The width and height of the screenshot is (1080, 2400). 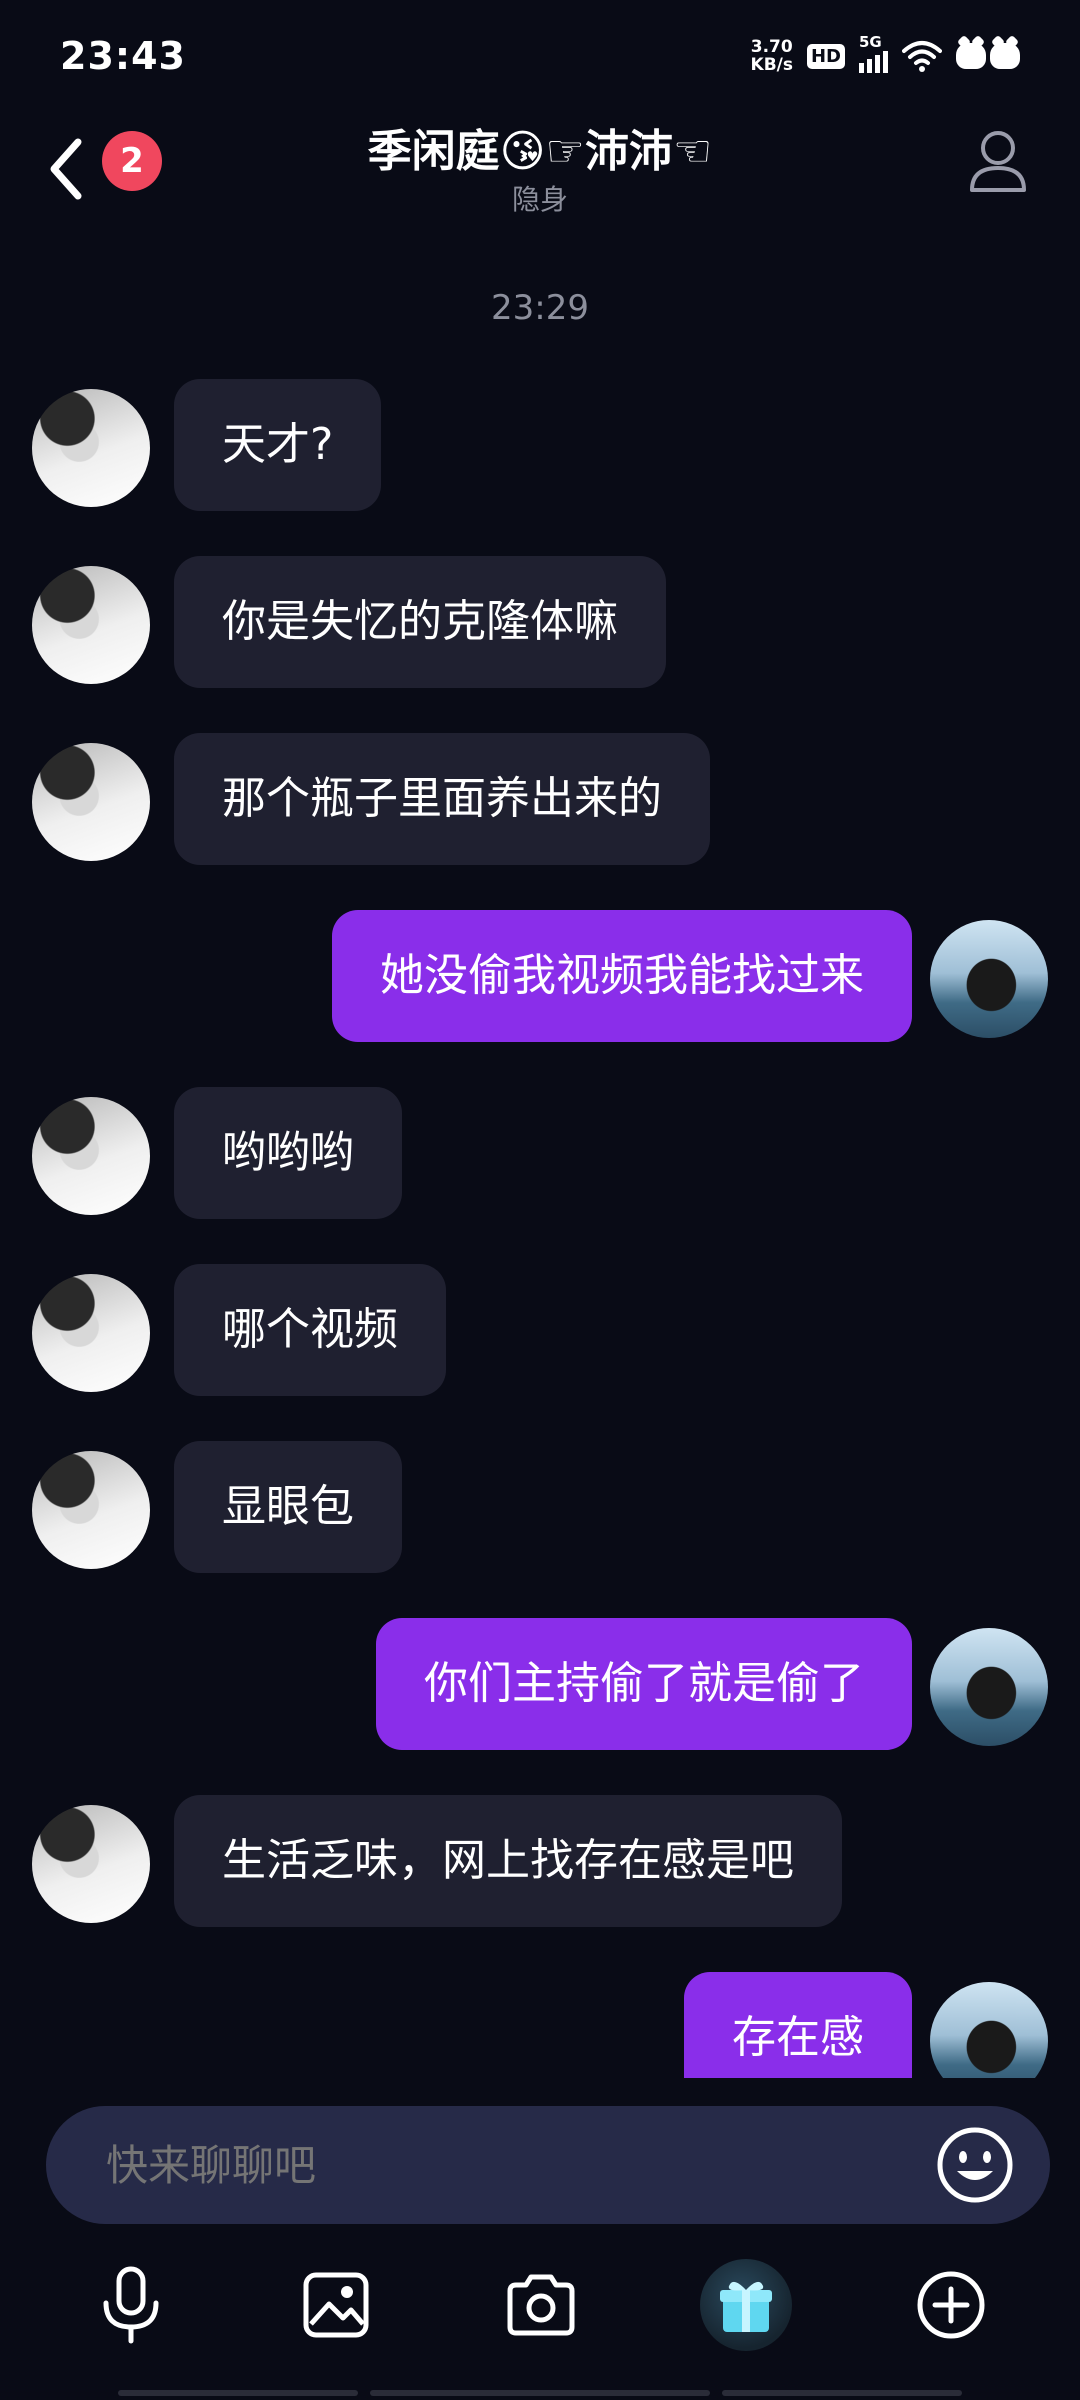 I want to click on message-input-bar, so click(x=548, y=2166).